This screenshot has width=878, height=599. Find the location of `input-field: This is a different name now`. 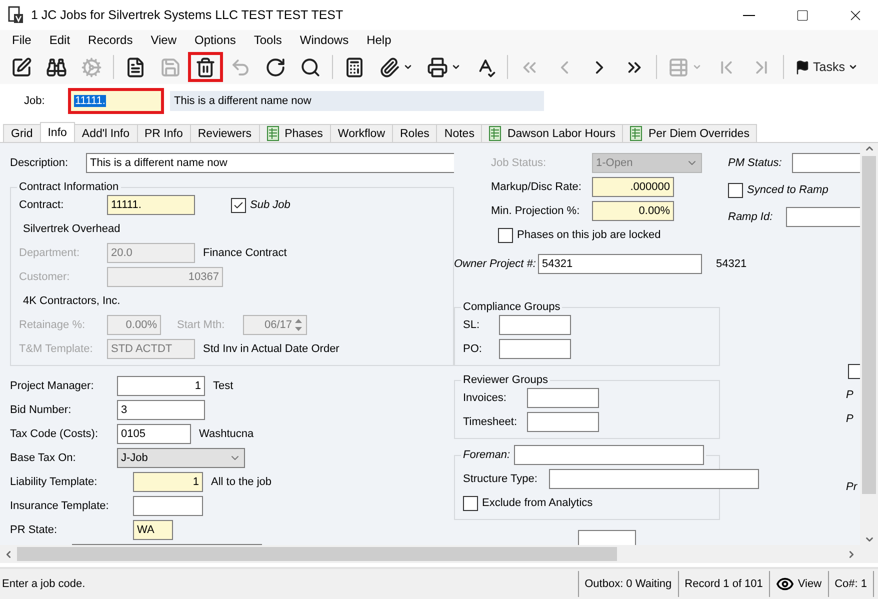

input-field: This is a different name now is located at coordinates (270, 163).